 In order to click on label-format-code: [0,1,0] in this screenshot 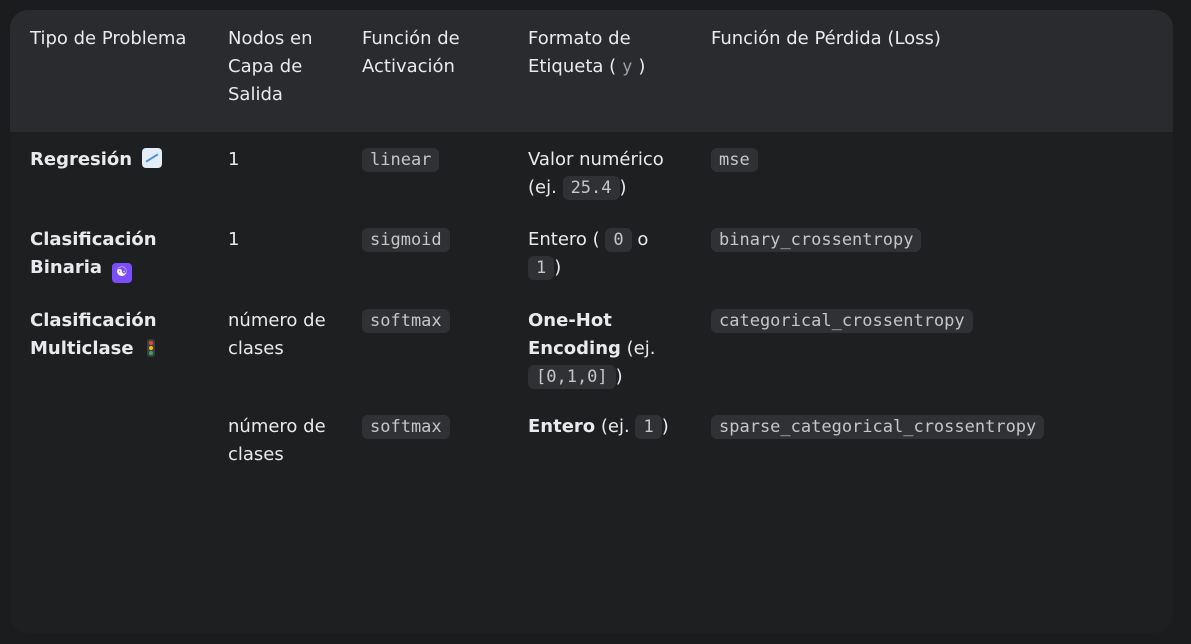, I will do `click(572, 377)`.